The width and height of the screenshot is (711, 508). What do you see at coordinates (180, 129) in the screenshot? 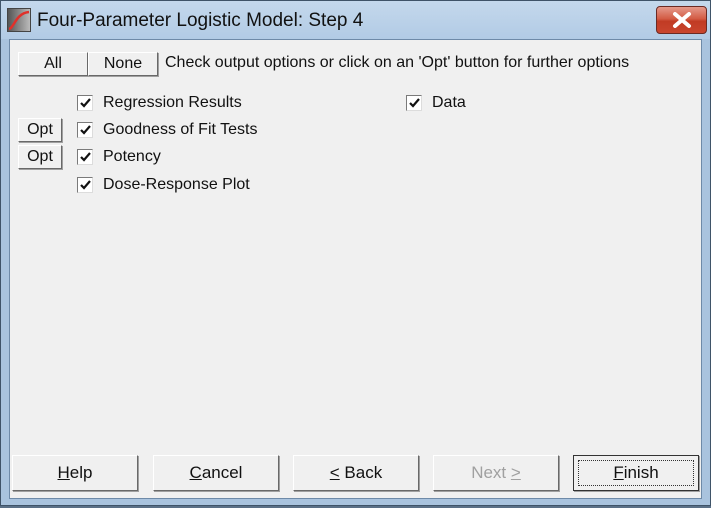
I see `goodness-of-fit-label: Goodness of Fit Tests` at bounding box center [180, 129].